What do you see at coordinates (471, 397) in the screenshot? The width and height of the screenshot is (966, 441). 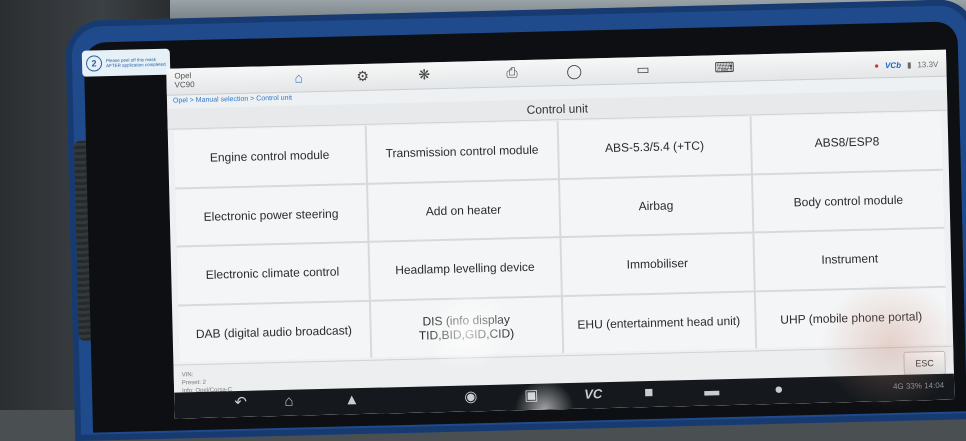 I see `camera-icon: ◉` at bounding box center [471, 397].